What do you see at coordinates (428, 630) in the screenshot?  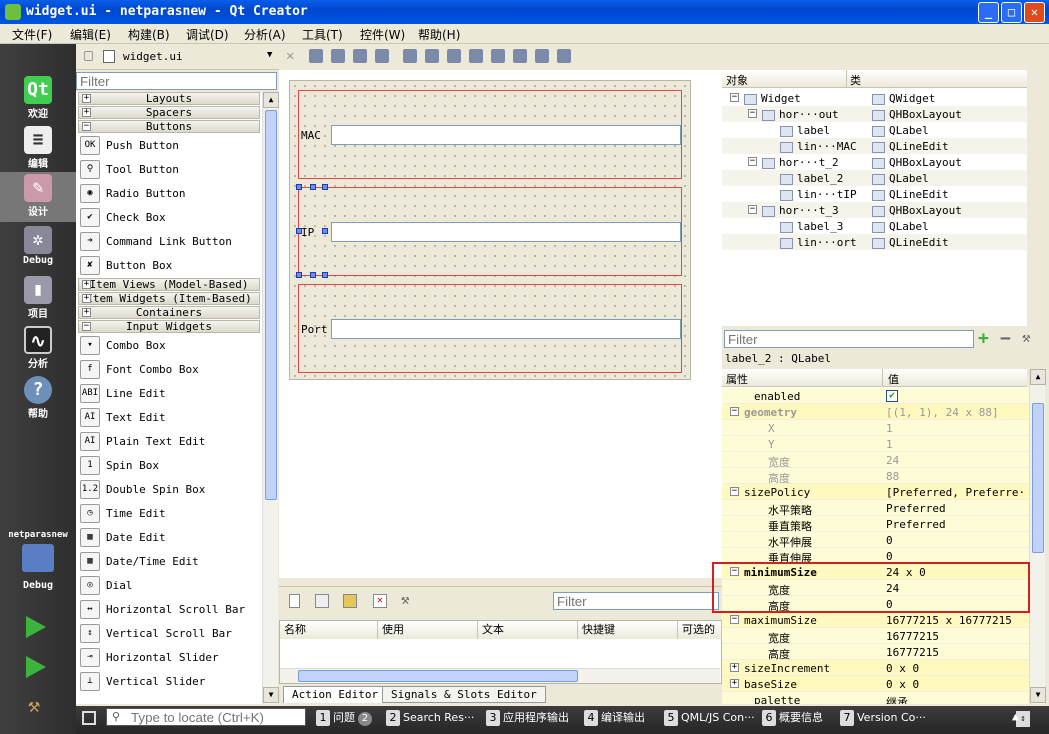 I see `column-header: 使用` at bounding box center [428, 630].